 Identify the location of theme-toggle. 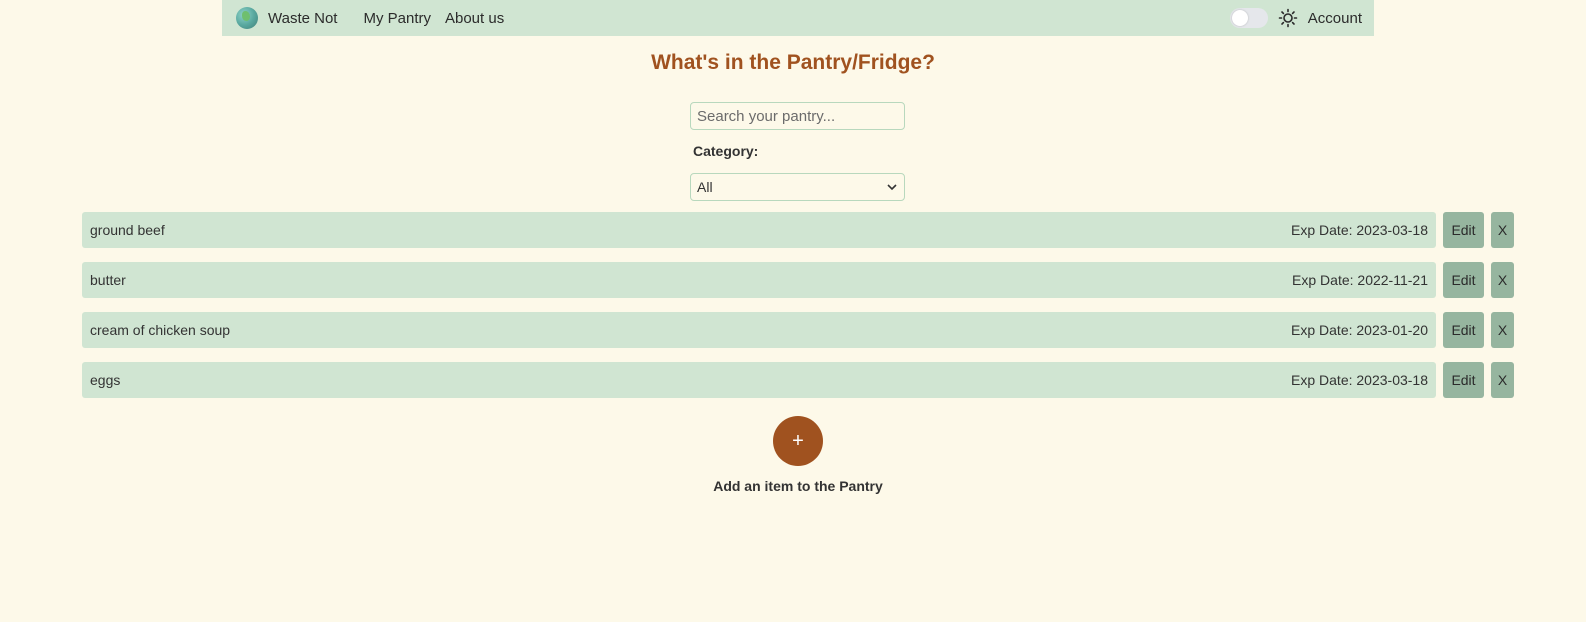
(1248, 18).